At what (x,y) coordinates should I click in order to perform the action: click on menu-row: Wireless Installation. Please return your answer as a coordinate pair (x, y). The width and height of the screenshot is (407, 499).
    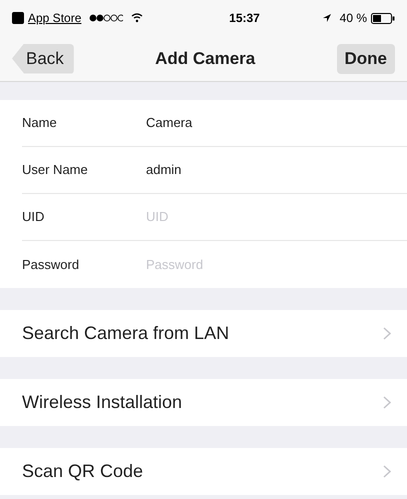
    Looking at the image, I should click on (203, 402).